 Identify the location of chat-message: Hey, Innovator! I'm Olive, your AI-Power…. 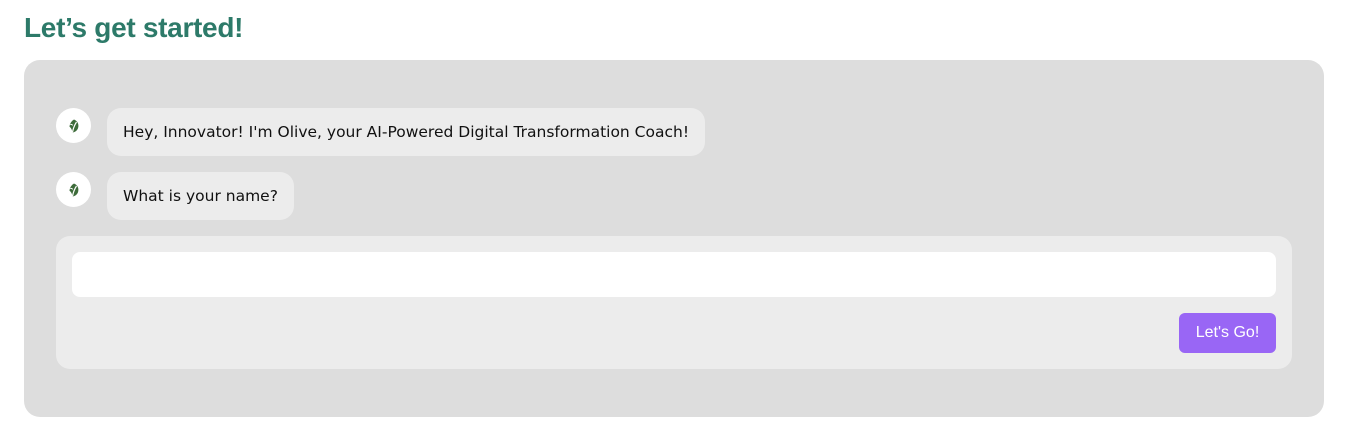
(381, 132).